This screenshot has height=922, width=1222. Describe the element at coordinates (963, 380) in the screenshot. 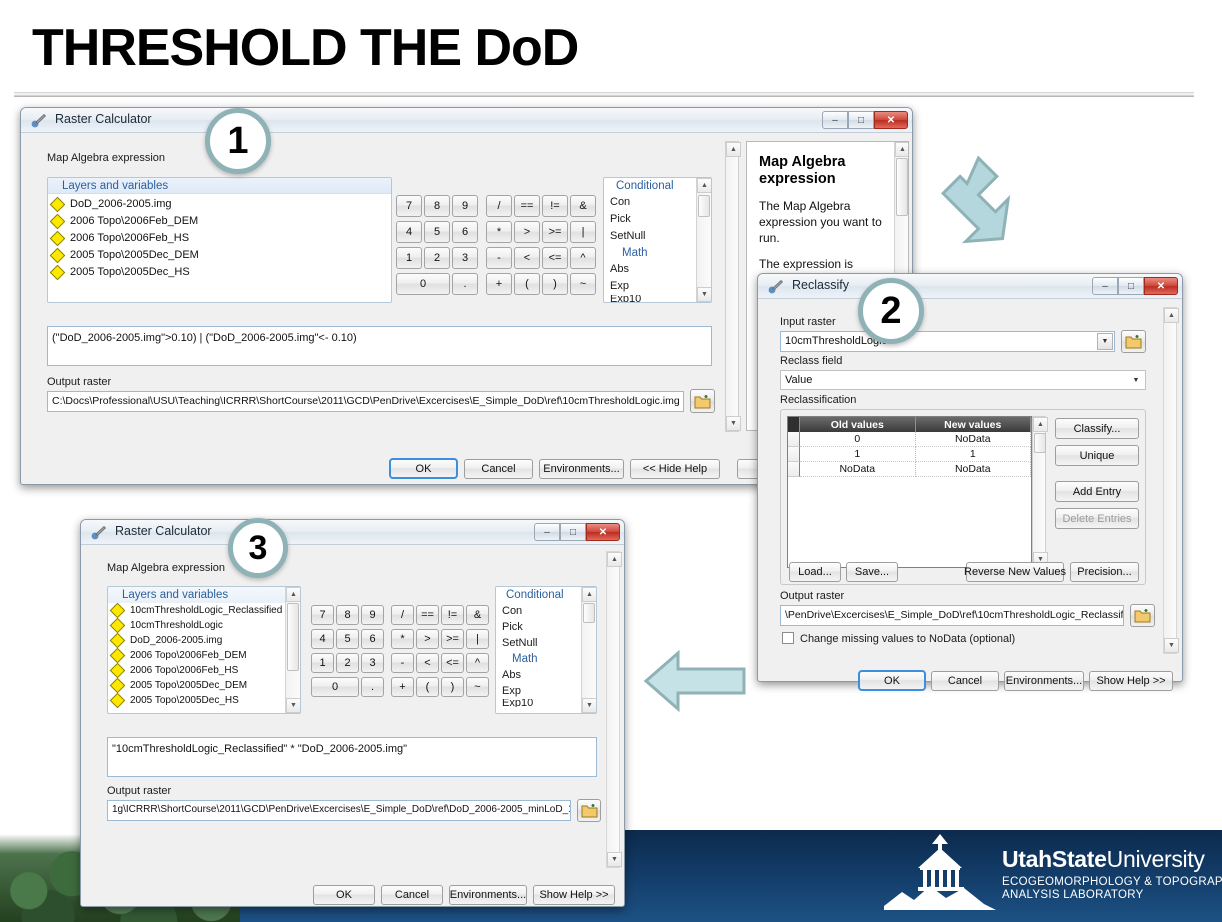

I see `window2-reclass-field-combo: Value ▼` at that location.